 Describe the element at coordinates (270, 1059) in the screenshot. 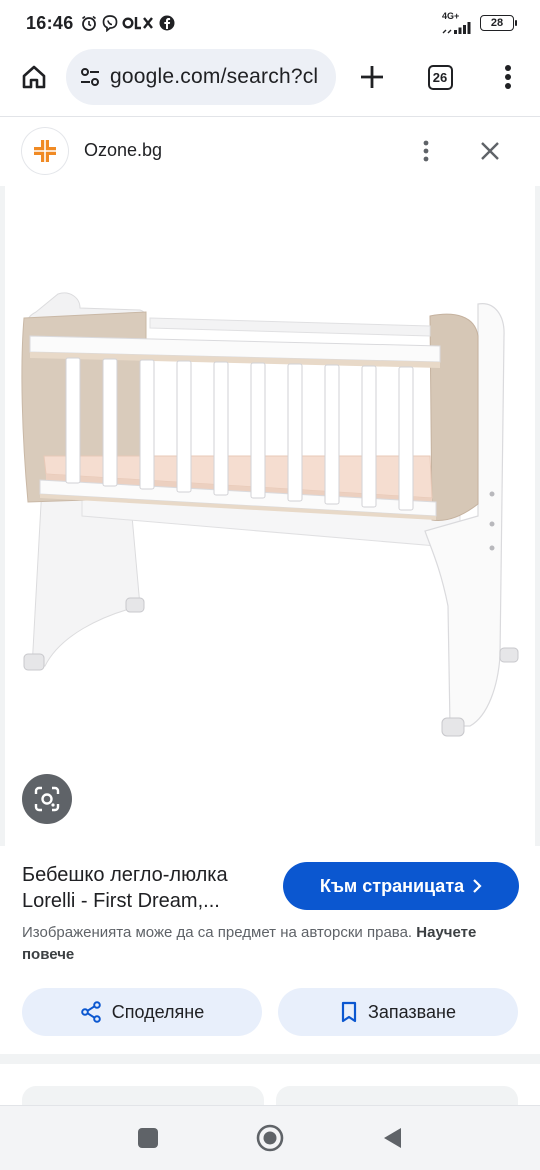

I see `section-separator` at that location.